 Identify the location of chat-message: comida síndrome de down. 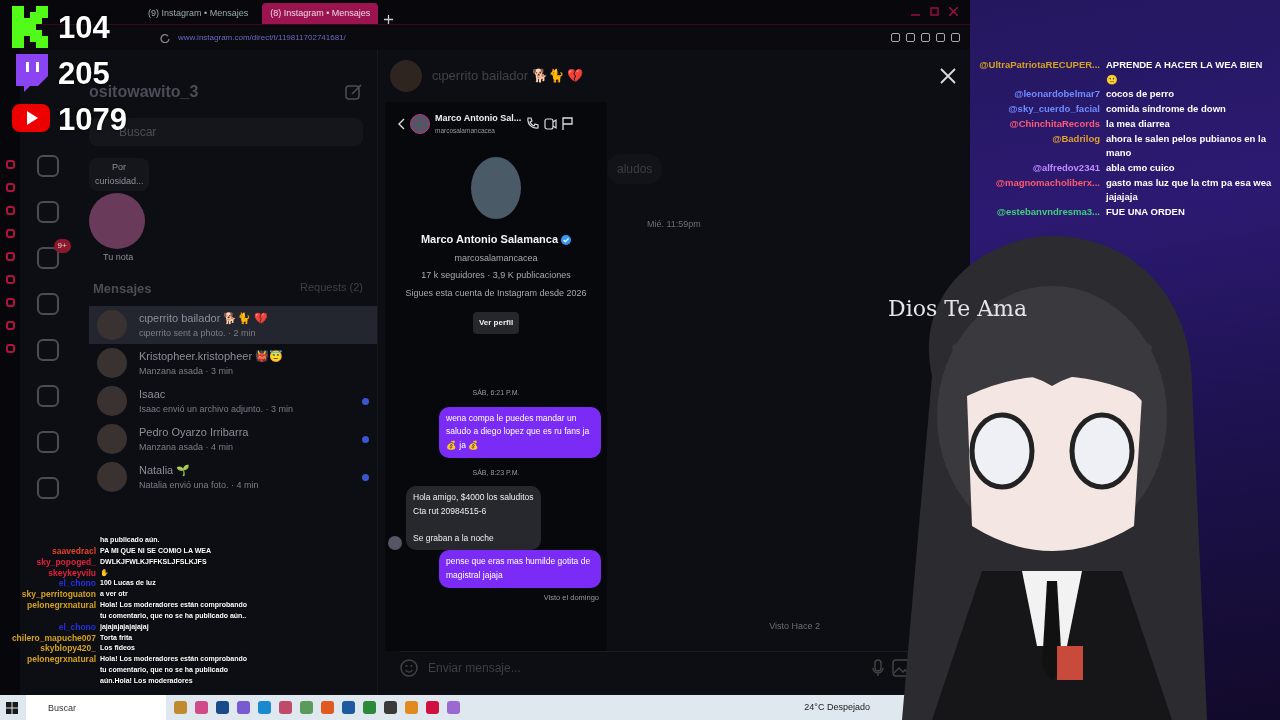
(1166, 109).